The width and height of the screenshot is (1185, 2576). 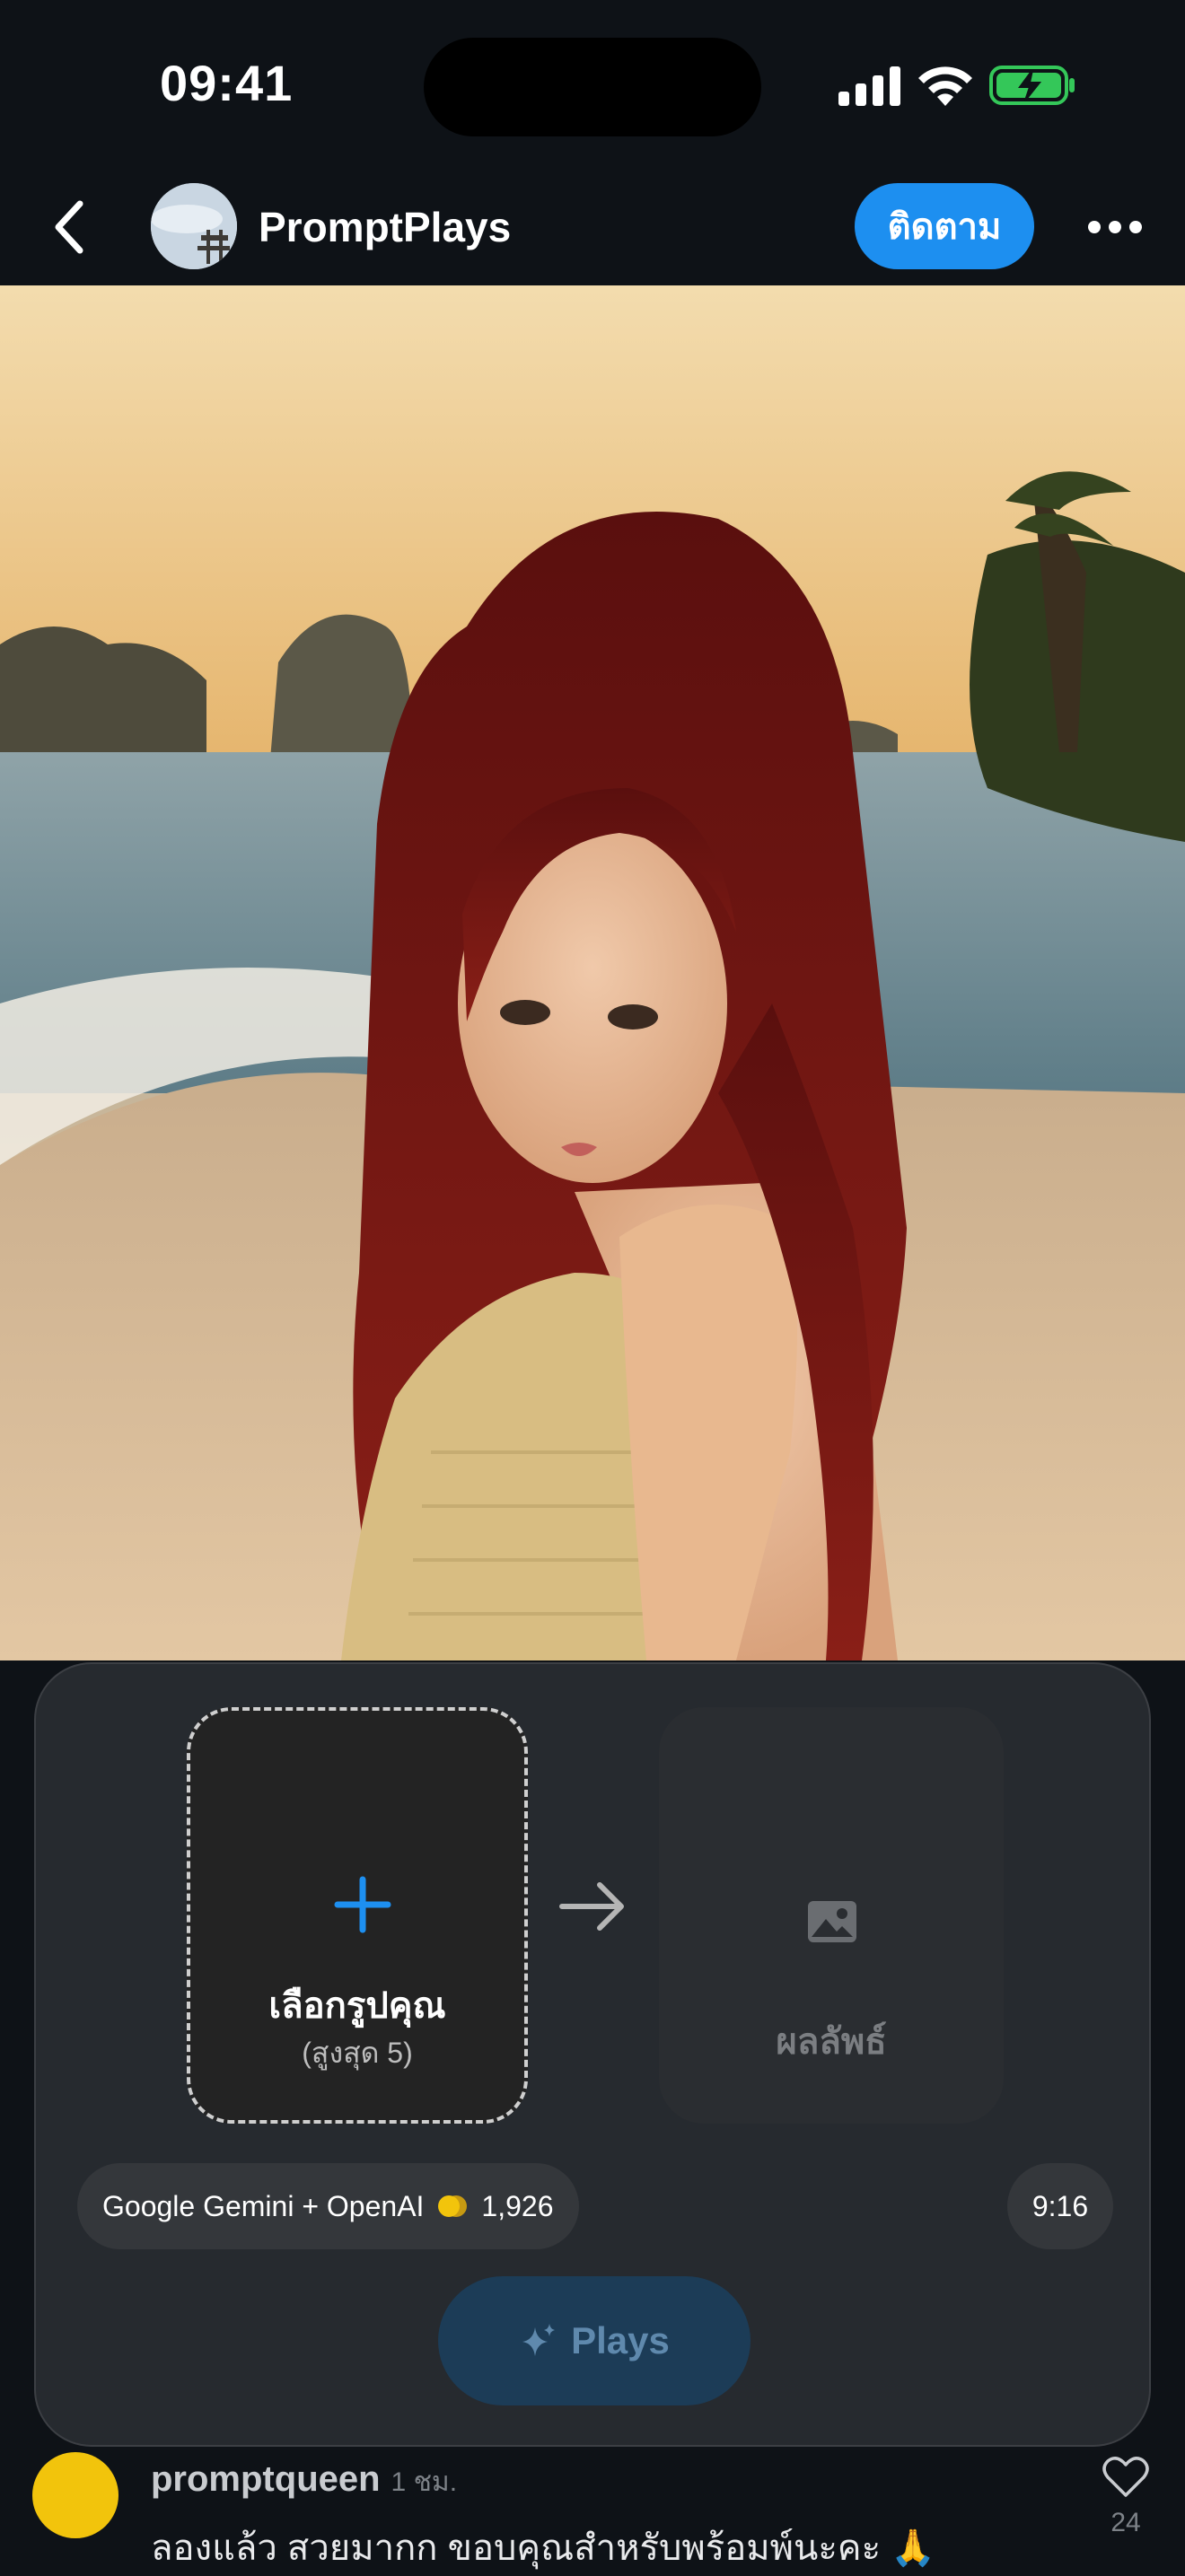 What do you see at coordinates (1125, 2477) in the screenshot?
I see `heart-icon` at bounding box center [1125, 2477].